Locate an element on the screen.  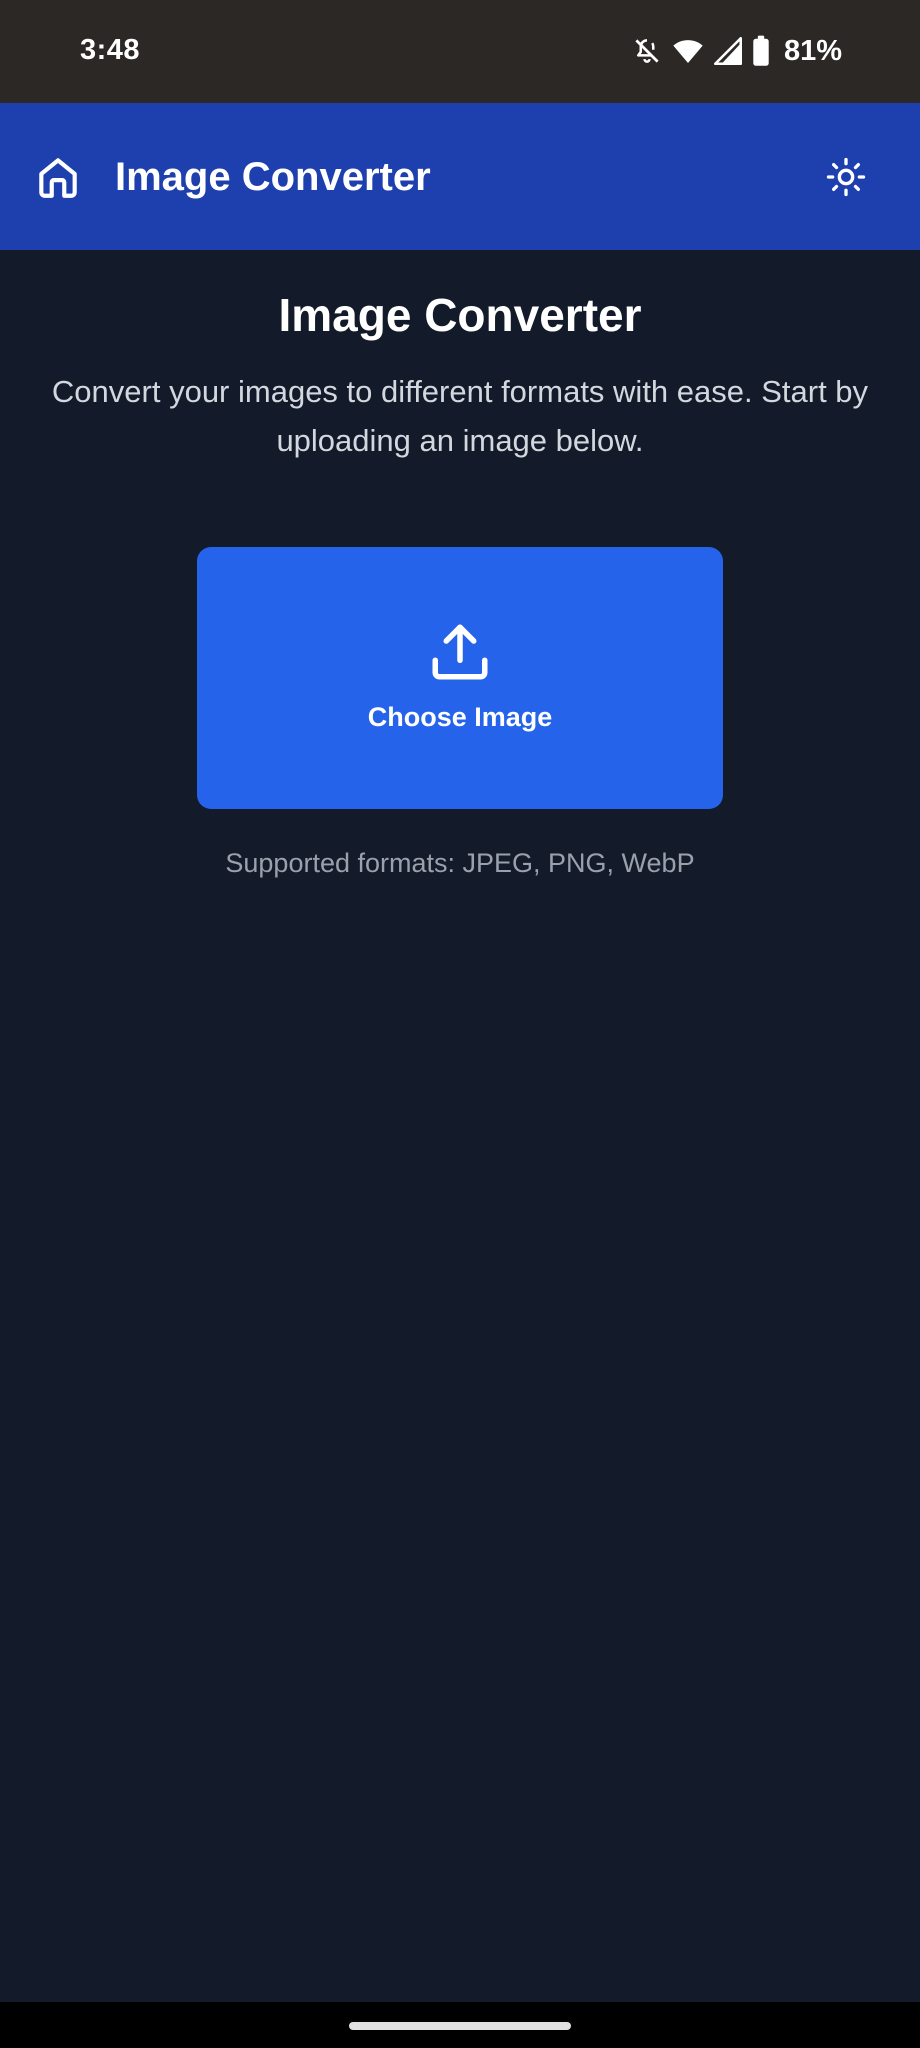
signal-icon is located at coordinates (727, 51).